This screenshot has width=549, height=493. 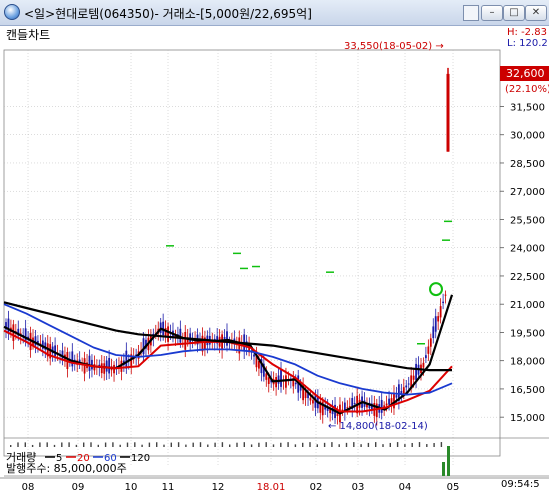 What do you see at coordinates (527, 333) in the screenshot?
I see `price-tick-label: 19,500` at bounding box center [527, 333].